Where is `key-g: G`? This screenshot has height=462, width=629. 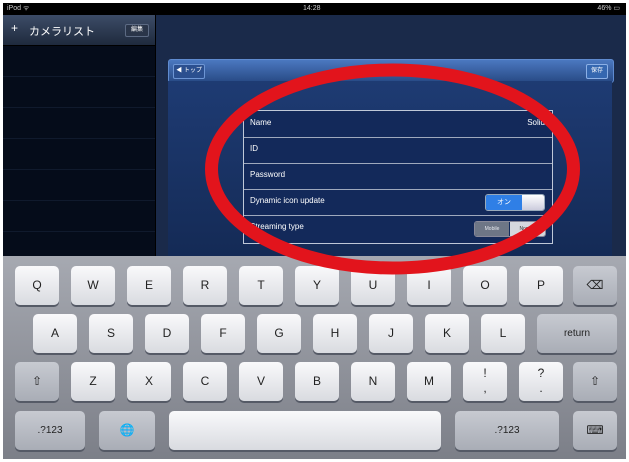 key-g: G is located at coordinates (279, 333).